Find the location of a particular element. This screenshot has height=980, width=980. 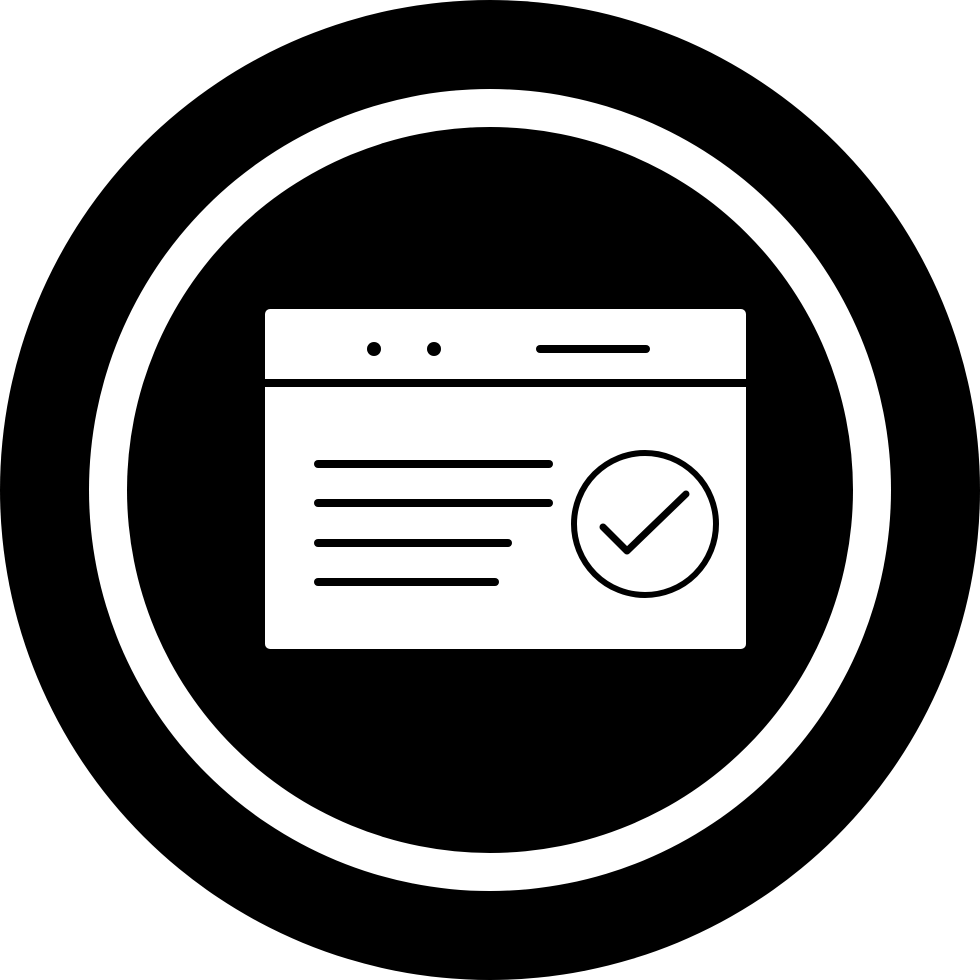

title-bar-divider is located at coordinates (505, 383).